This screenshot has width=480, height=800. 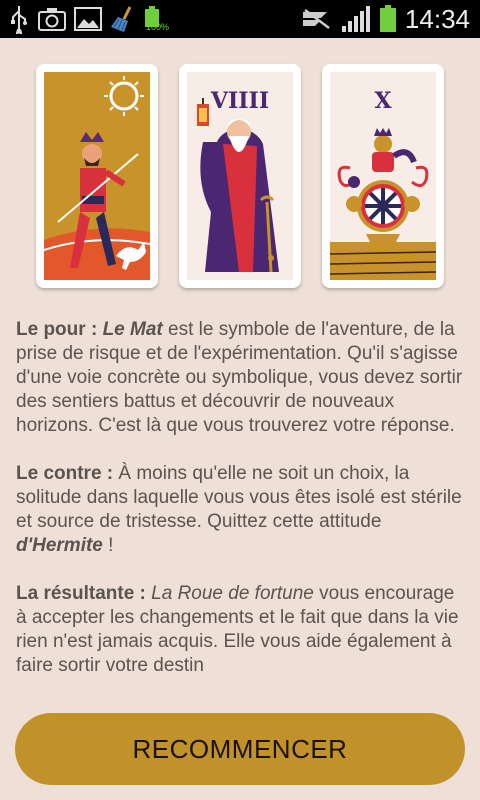 I want to click on card-name-hermite: d'Hermite, so click(x=59, y=545).